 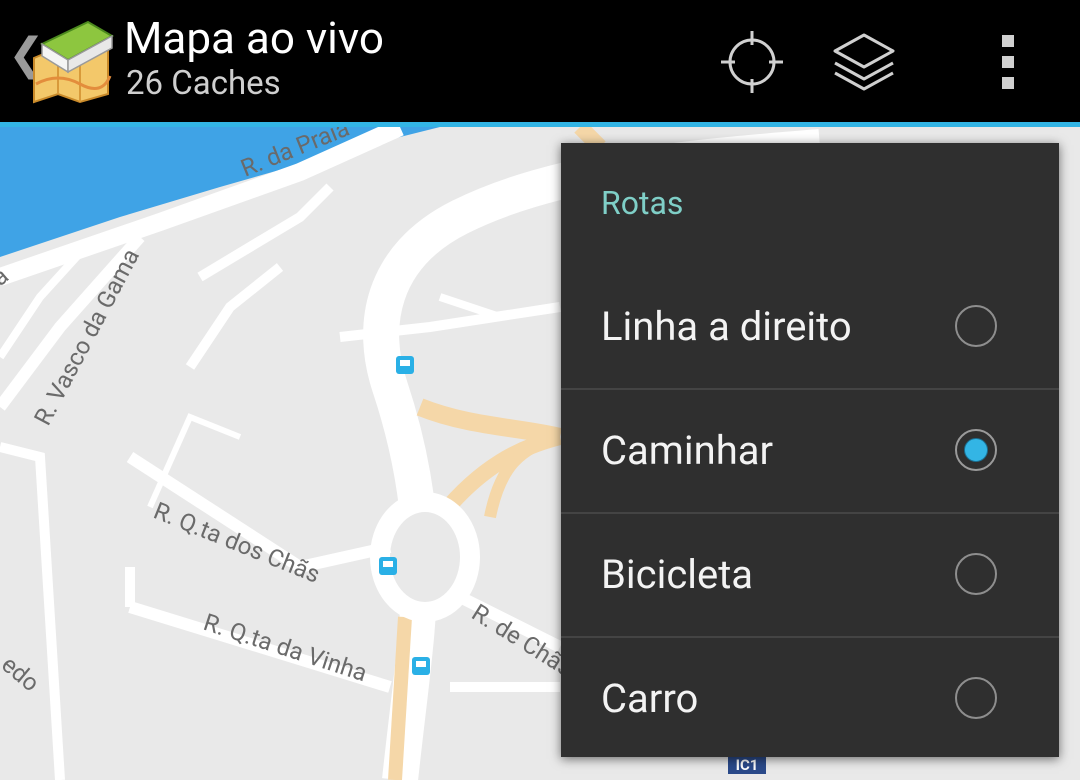 What do you see at coordinates (726, 326) in the screenshot?
I see `menu-item-label: Linha a direito` at bounding box center [726, 326].